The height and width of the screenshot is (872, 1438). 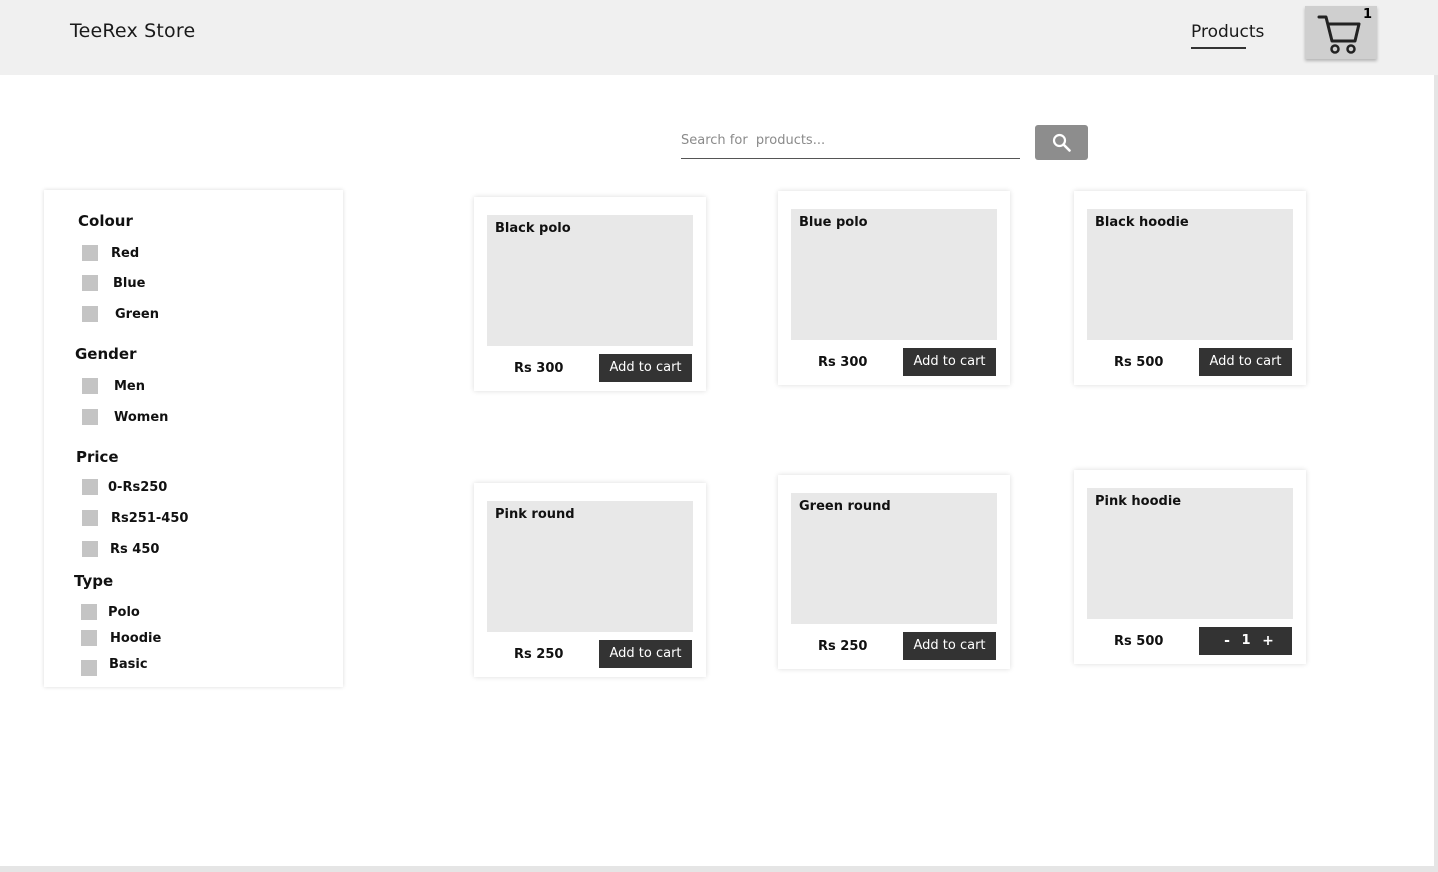 I want to click on product-card: Pink hoodie Rs 500 - 1 +, so click(x=1190, y=567).